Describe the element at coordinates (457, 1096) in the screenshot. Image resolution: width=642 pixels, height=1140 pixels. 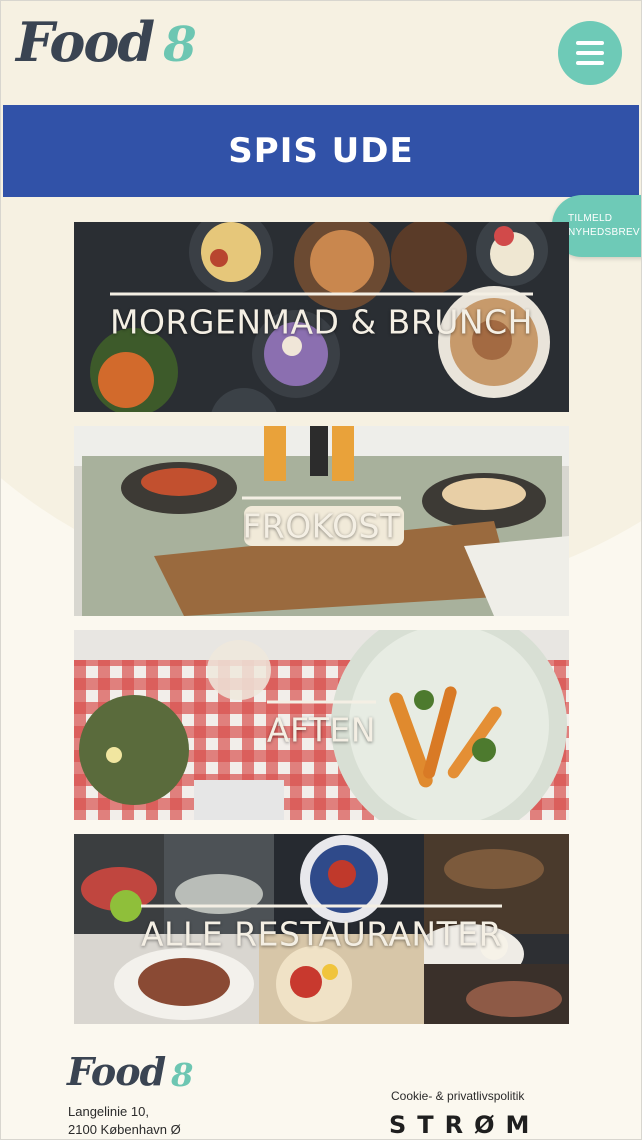
I see `cookie-policy-link: Cookie- & privatlivspolitik` at that location.